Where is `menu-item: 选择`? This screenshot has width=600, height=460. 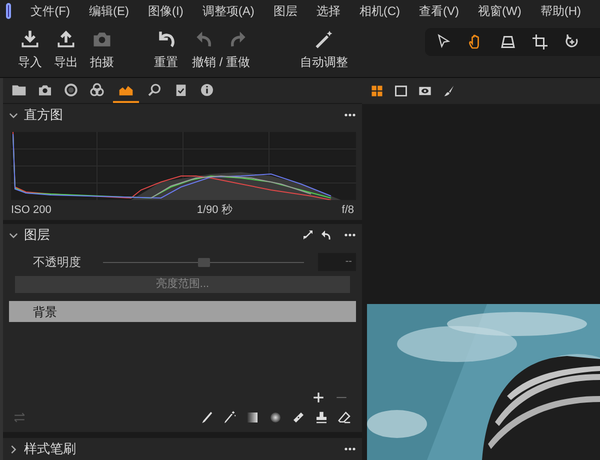 menu-item: 选择 is located at coordinates (328, 11).